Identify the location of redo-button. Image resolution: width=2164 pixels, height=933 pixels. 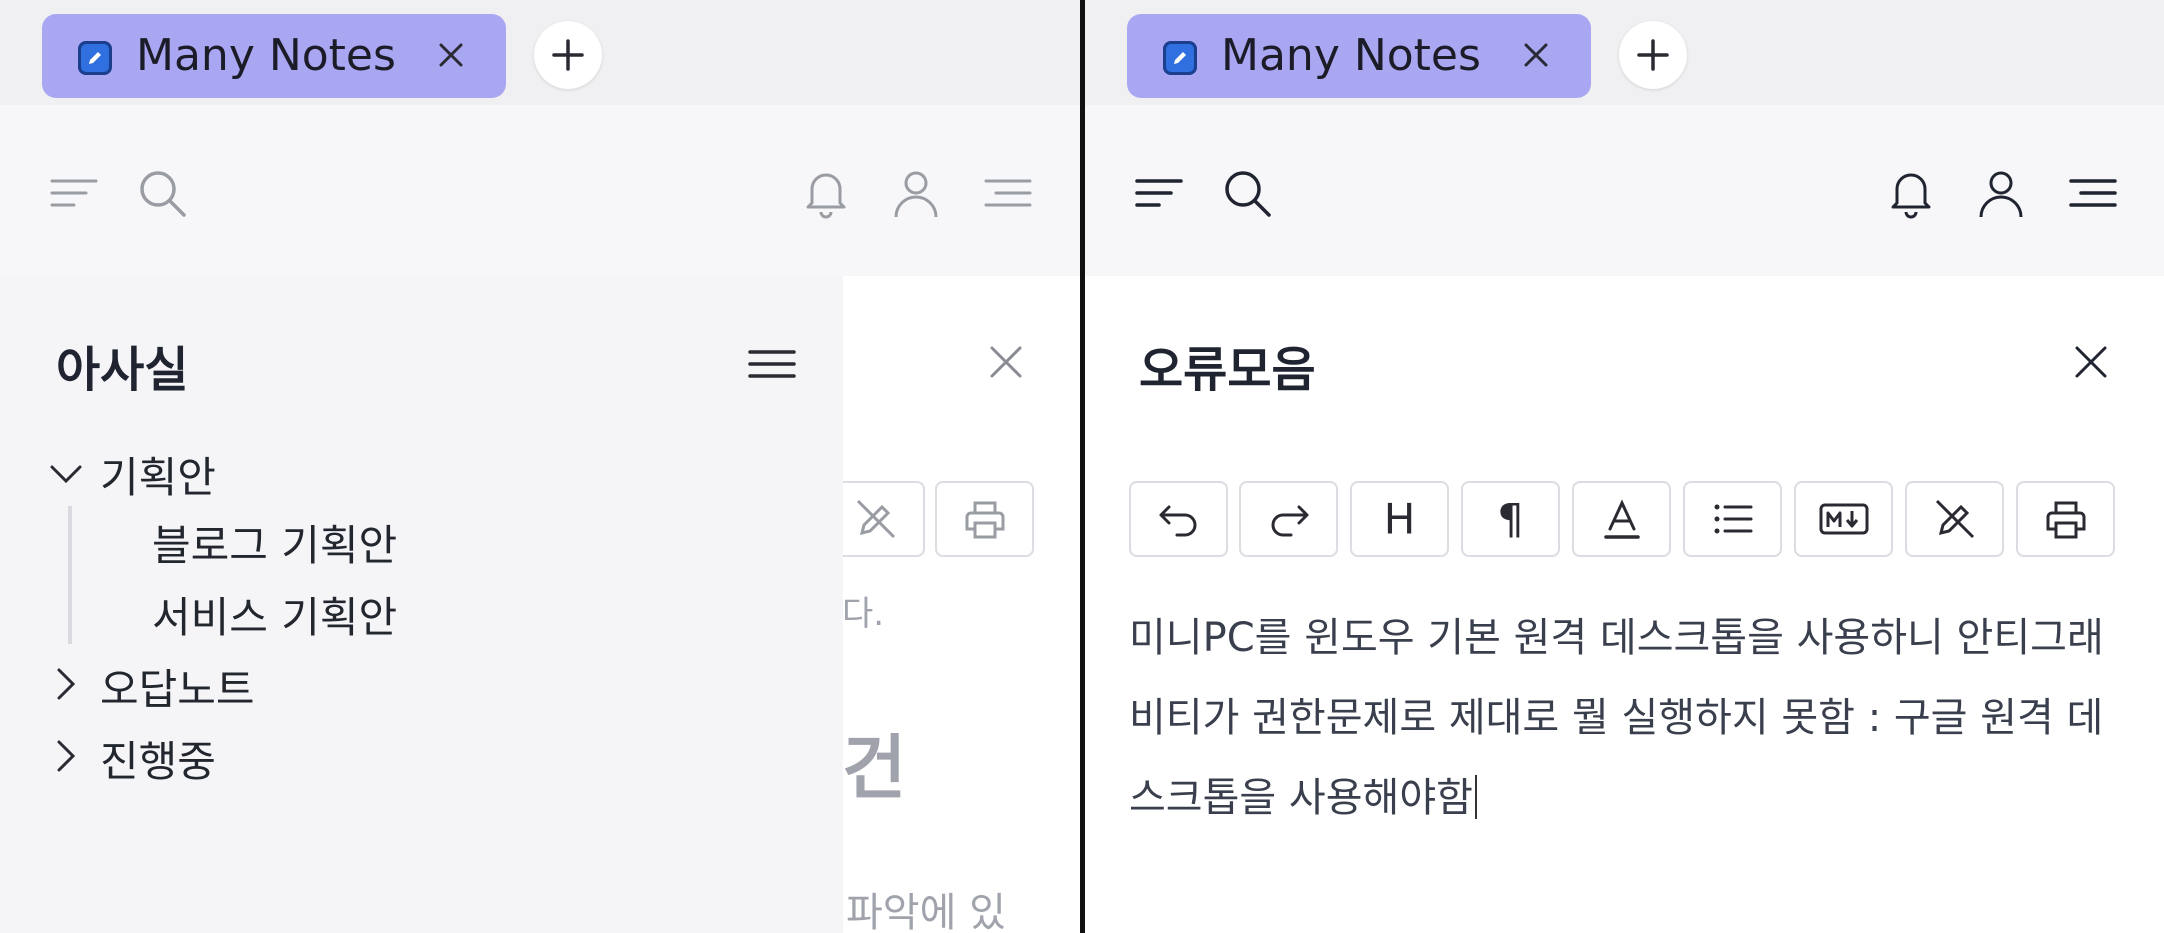
(1288, 519).